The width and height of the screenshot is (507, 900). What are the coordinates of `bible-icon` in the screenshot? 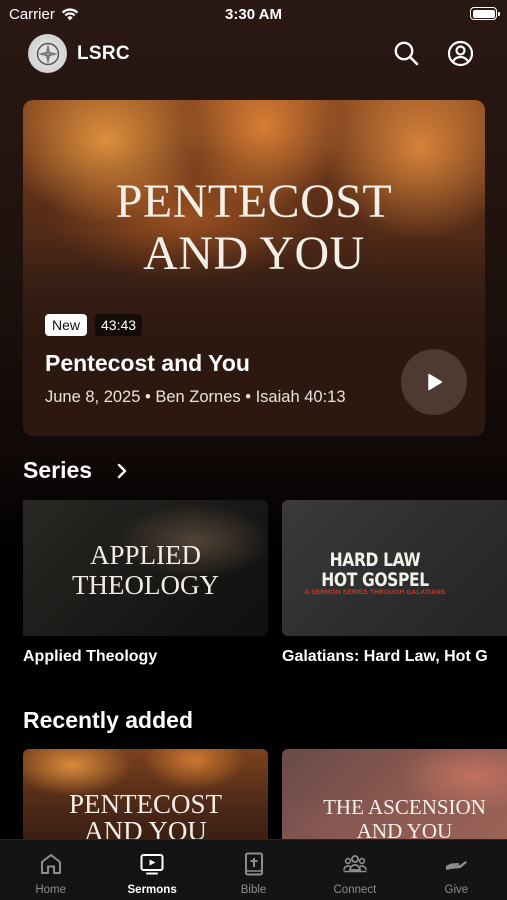 It's located at (253, 864).